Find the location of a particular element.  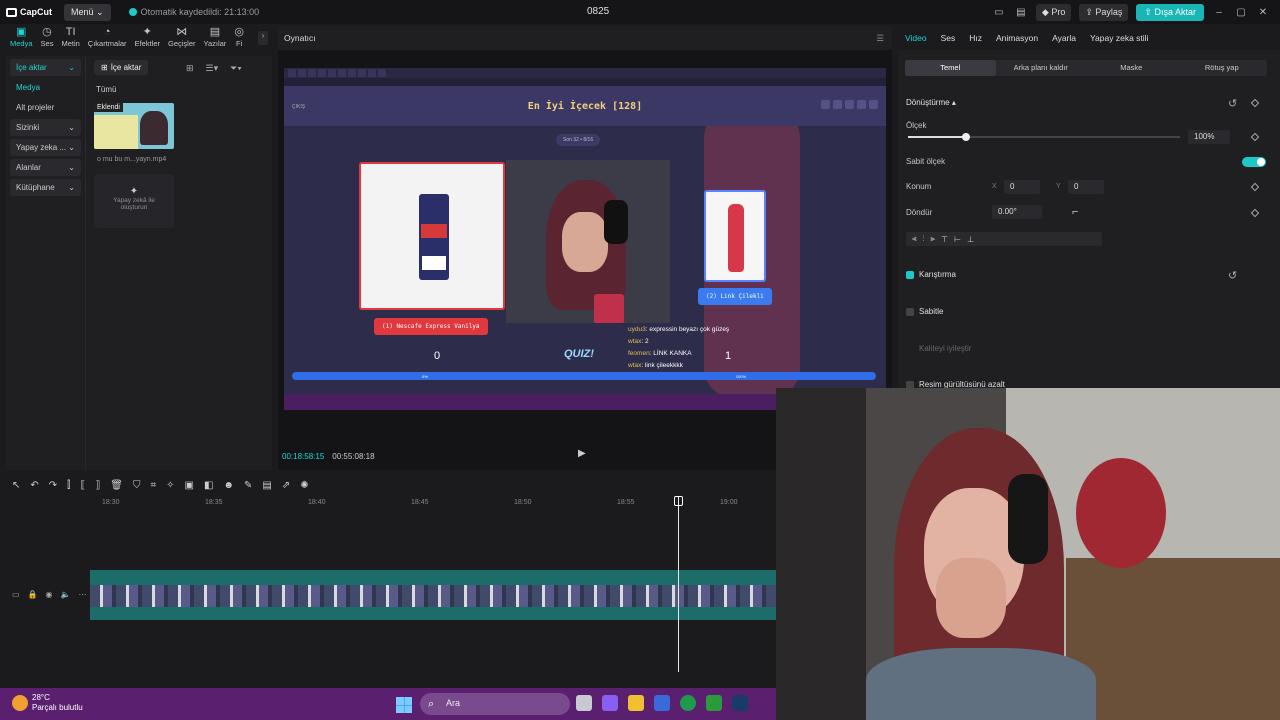

track-cover-icon: ▭ is located at coordinates (16, 594).